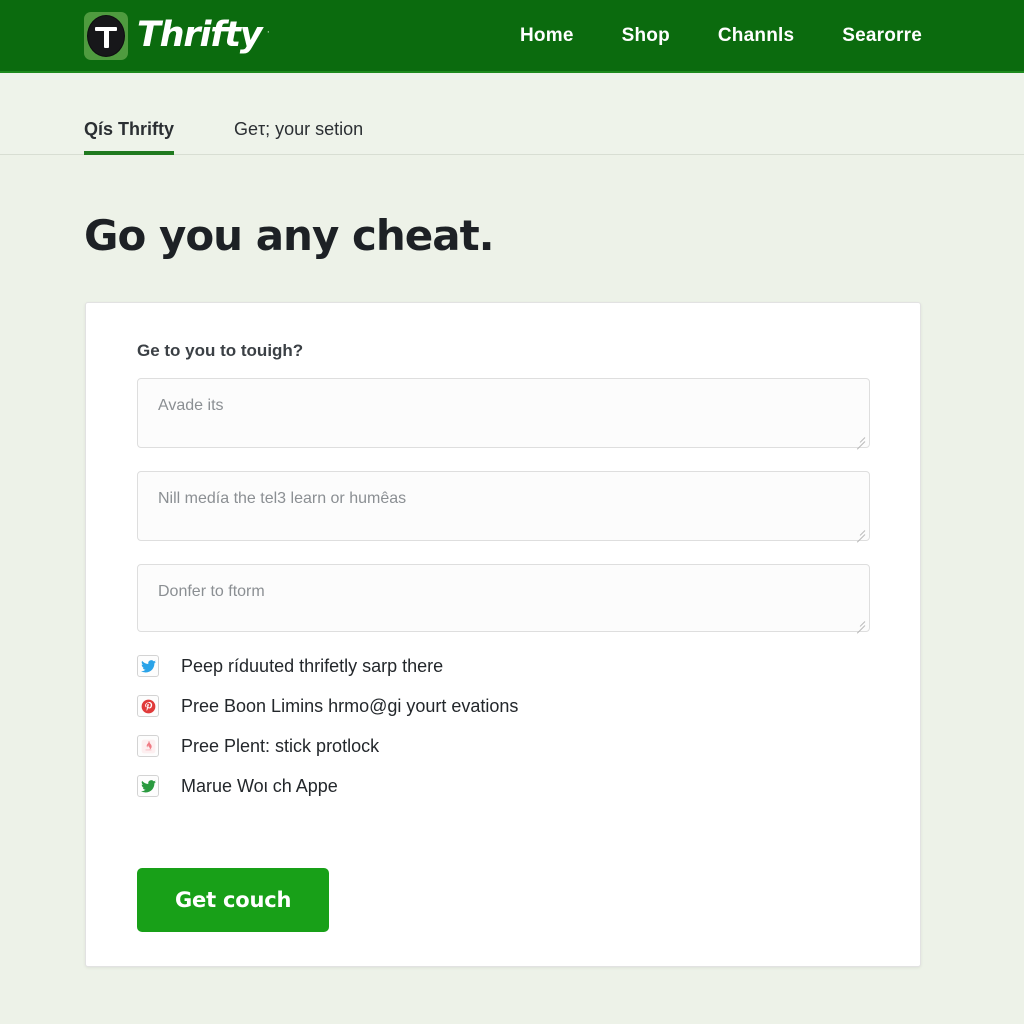  What do you see at coordinates (268, 31) in the screenshot?
I see `brand-trademark: ·` at bounding box center [268, 31].